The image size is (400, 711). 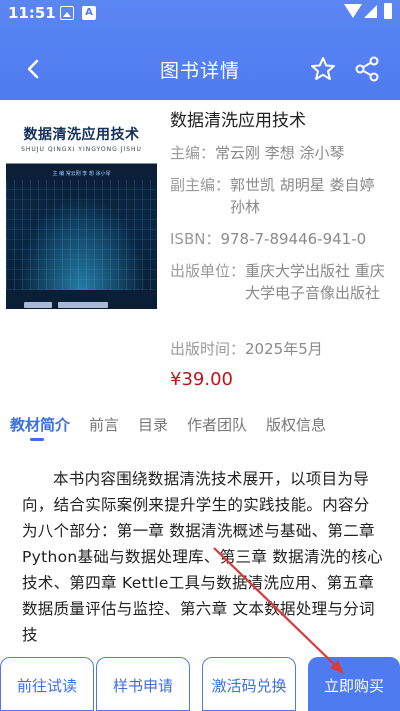 What do you see at coordinates (193, 153) in the screenshot?
I see `editor-label: 主编：` at bounding box center [193, 153].